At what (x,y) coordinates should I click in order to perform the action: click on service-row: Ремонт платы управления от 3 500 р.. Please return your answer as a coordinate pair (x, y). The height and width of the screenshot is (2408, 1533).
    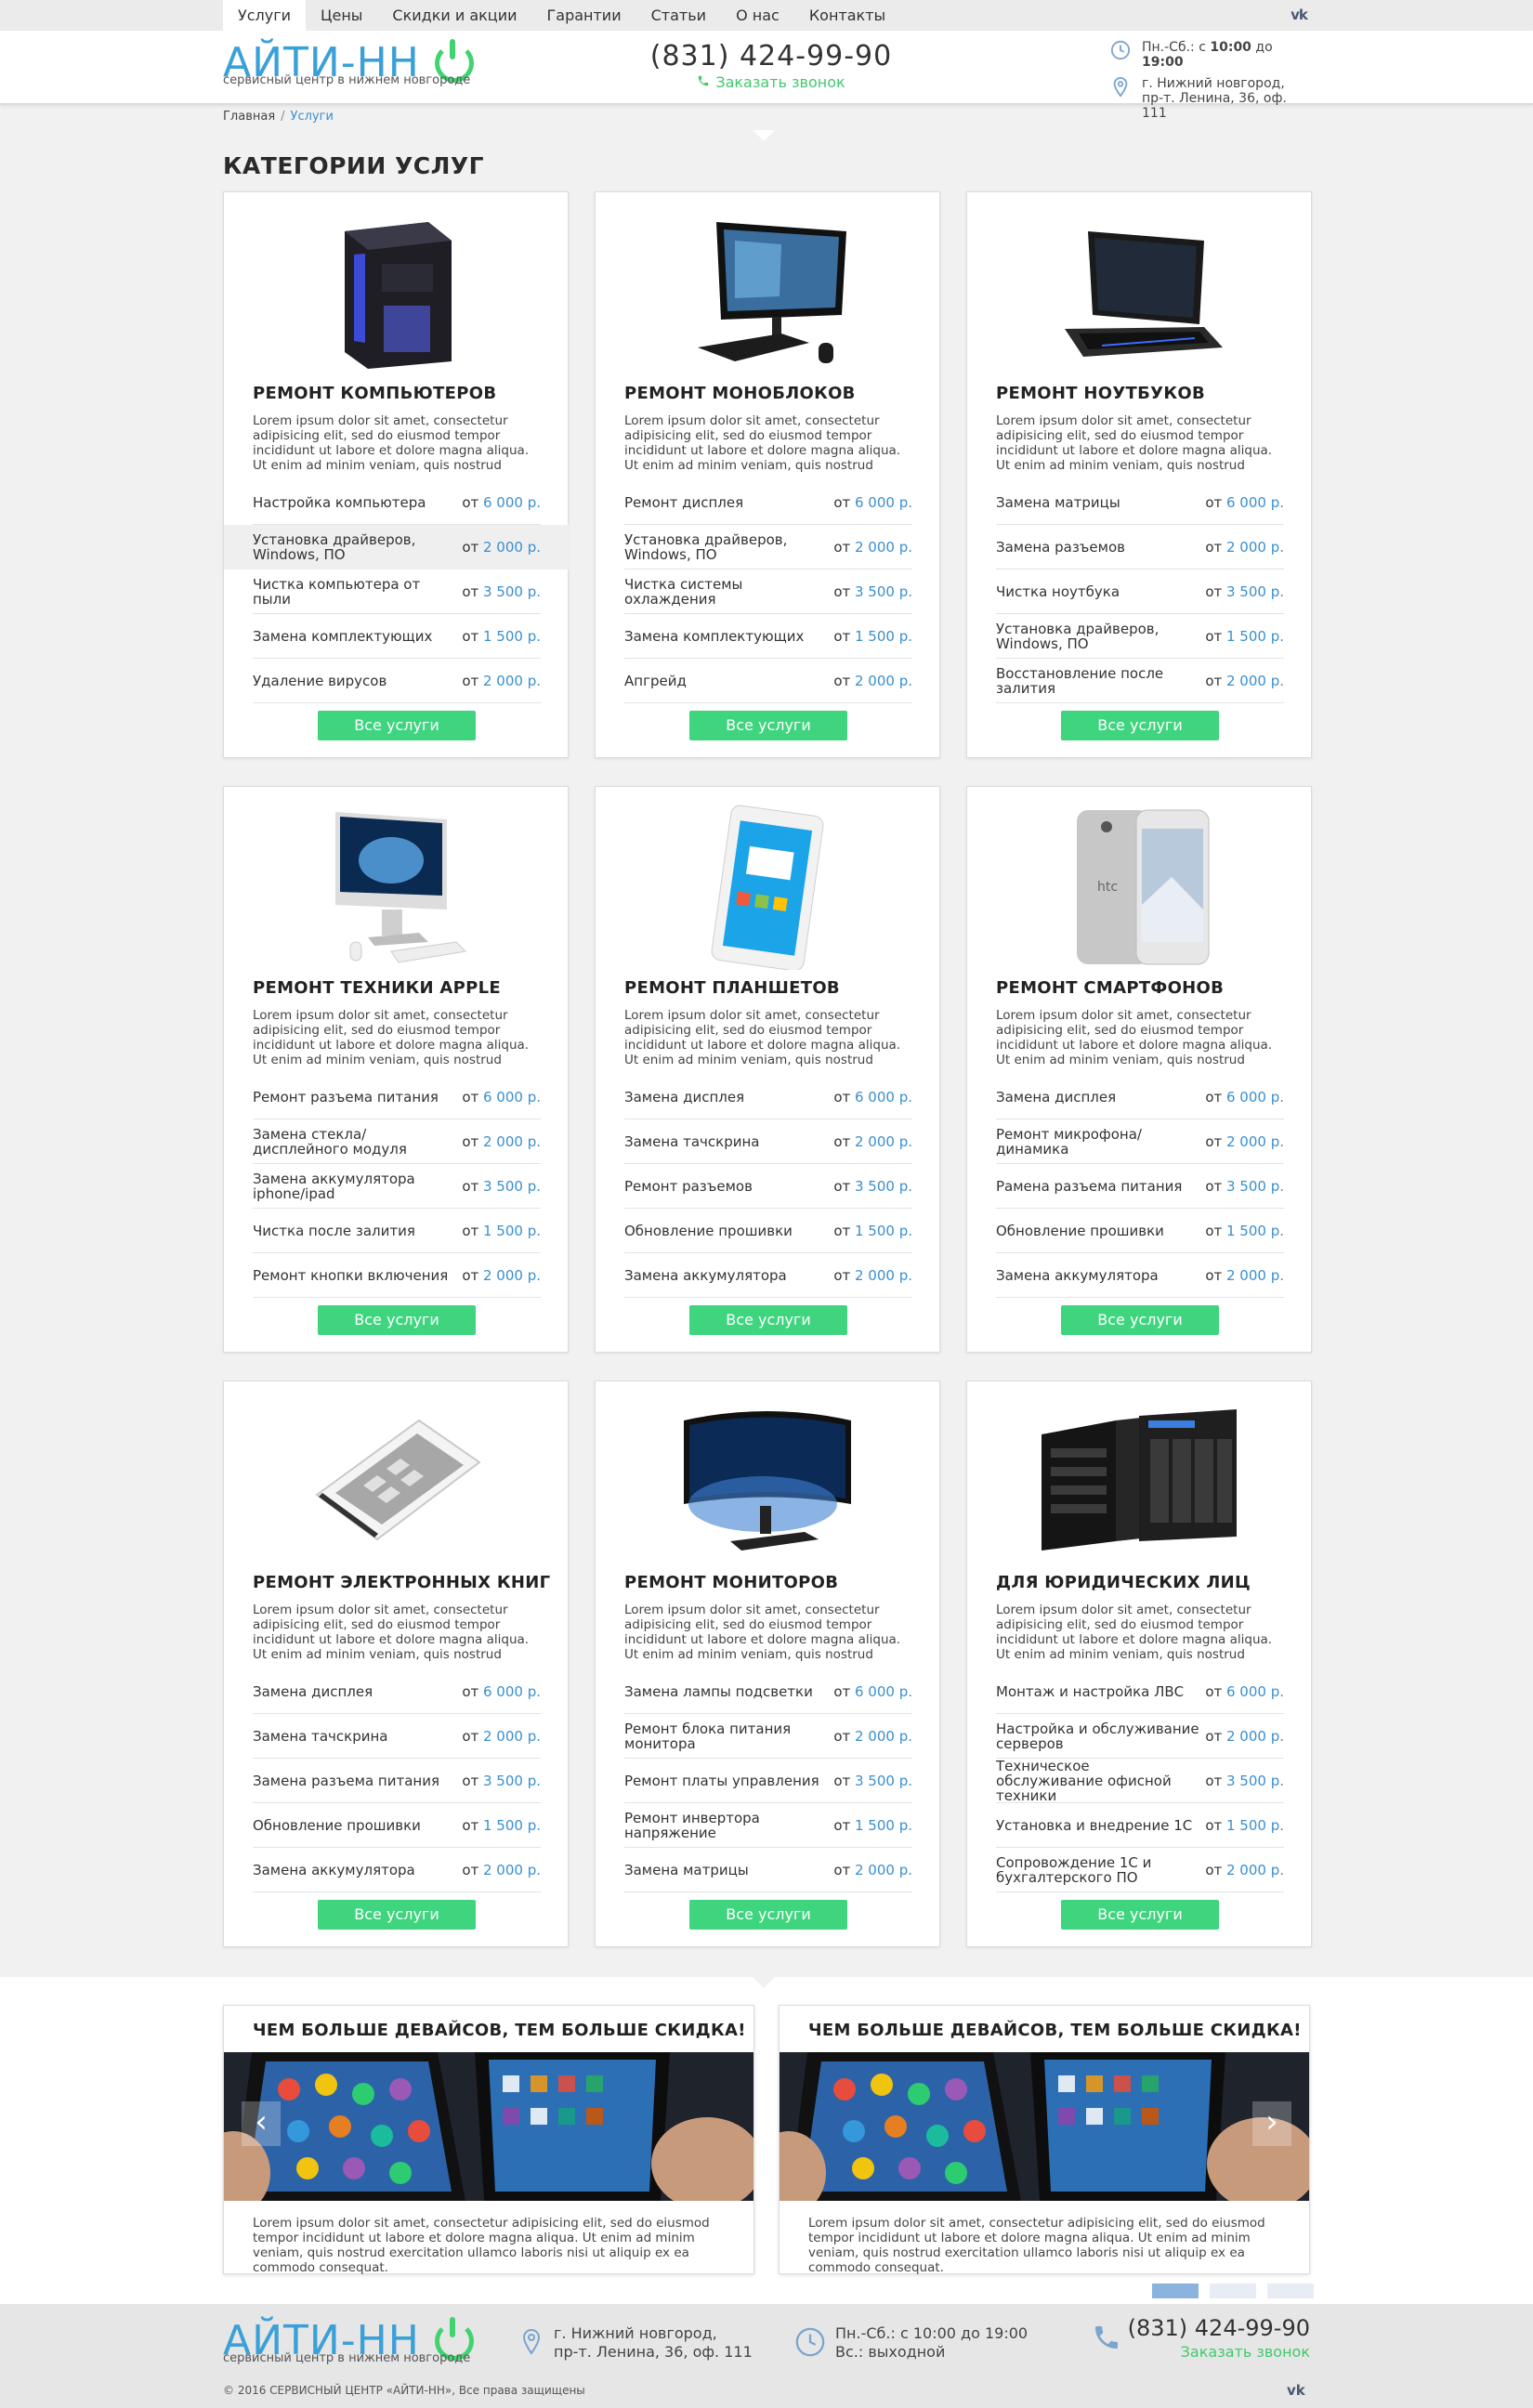
    Looking at the image, I should click on (768, 1781).